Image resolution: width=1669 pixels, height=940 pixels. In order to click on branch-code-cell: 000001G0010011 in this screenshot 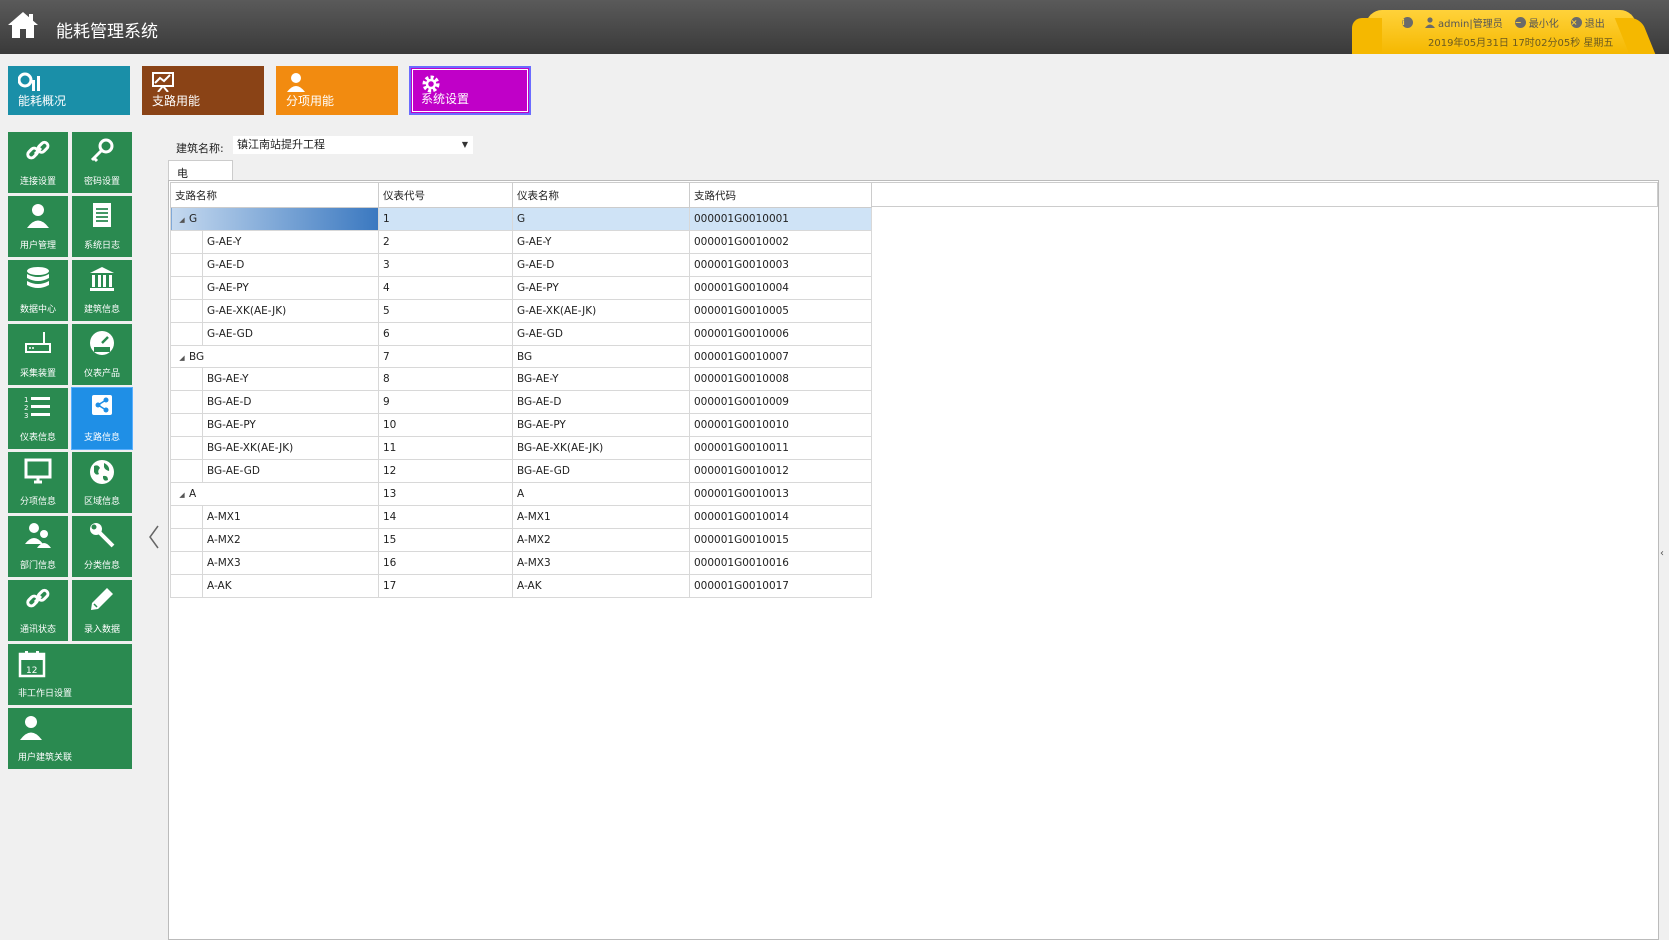, I will do `click(780, 448)`.